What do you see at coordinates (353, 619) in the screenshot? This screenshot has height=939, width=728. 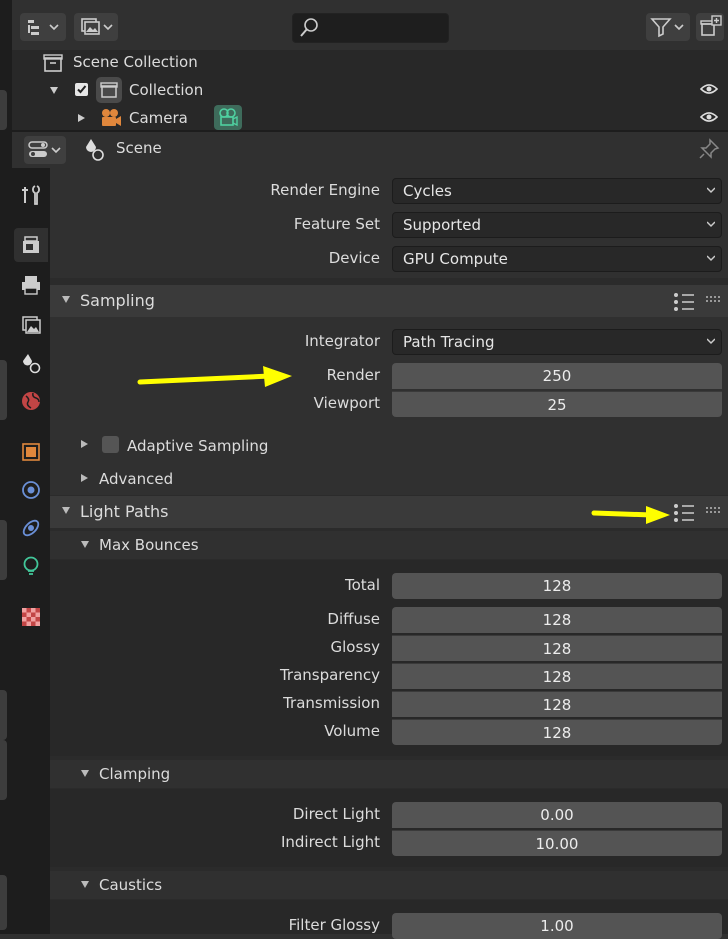 I see `diffuse-label: Diffuse` at bounding box center [353, 619].